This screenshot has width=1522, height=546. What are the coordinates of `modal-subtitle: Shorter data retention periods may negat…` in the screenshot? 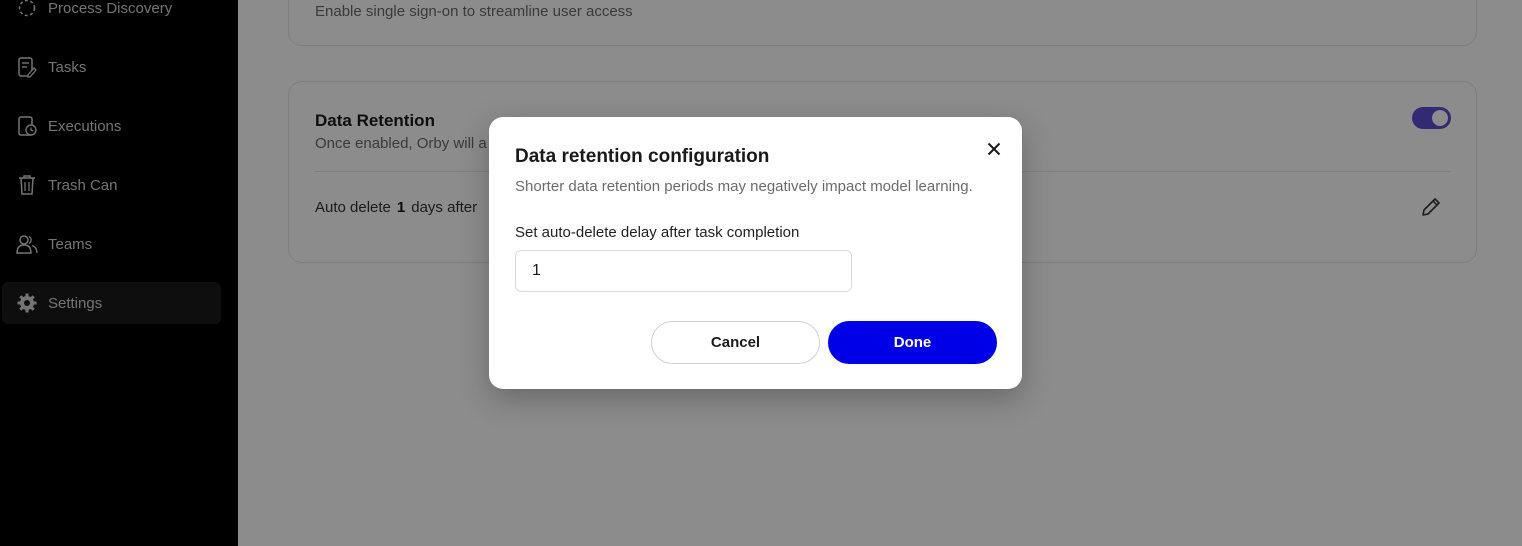 It's located at (744, 186).